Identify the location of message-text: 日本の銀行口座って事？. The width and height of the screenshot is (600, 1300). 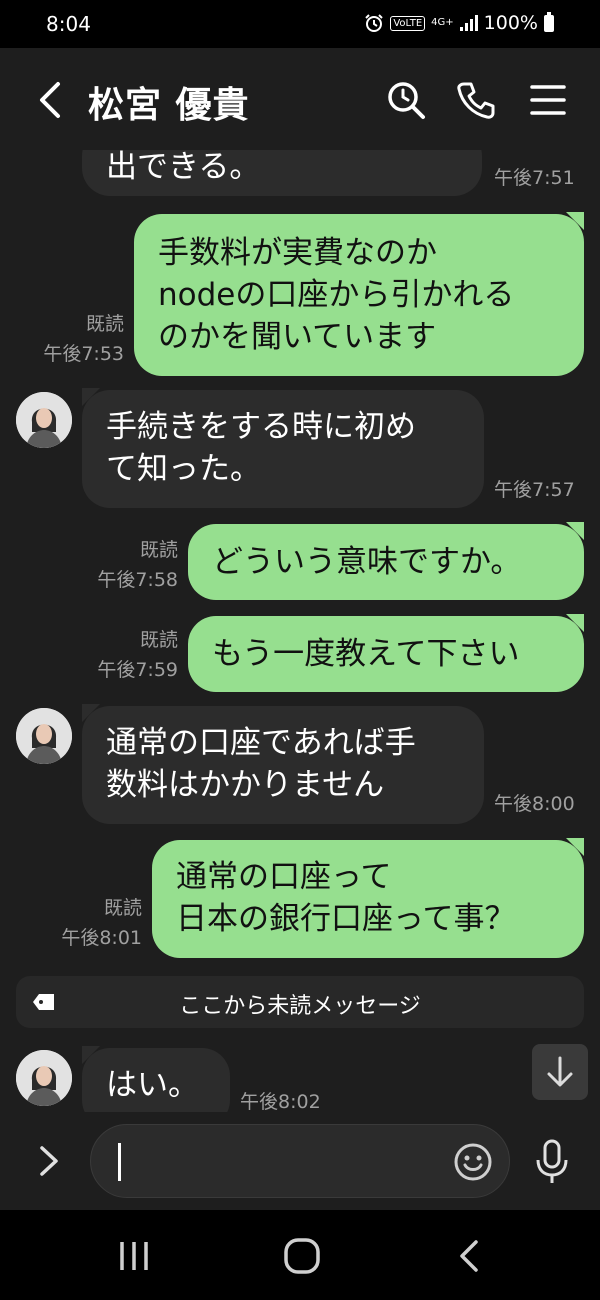
(346, 919).